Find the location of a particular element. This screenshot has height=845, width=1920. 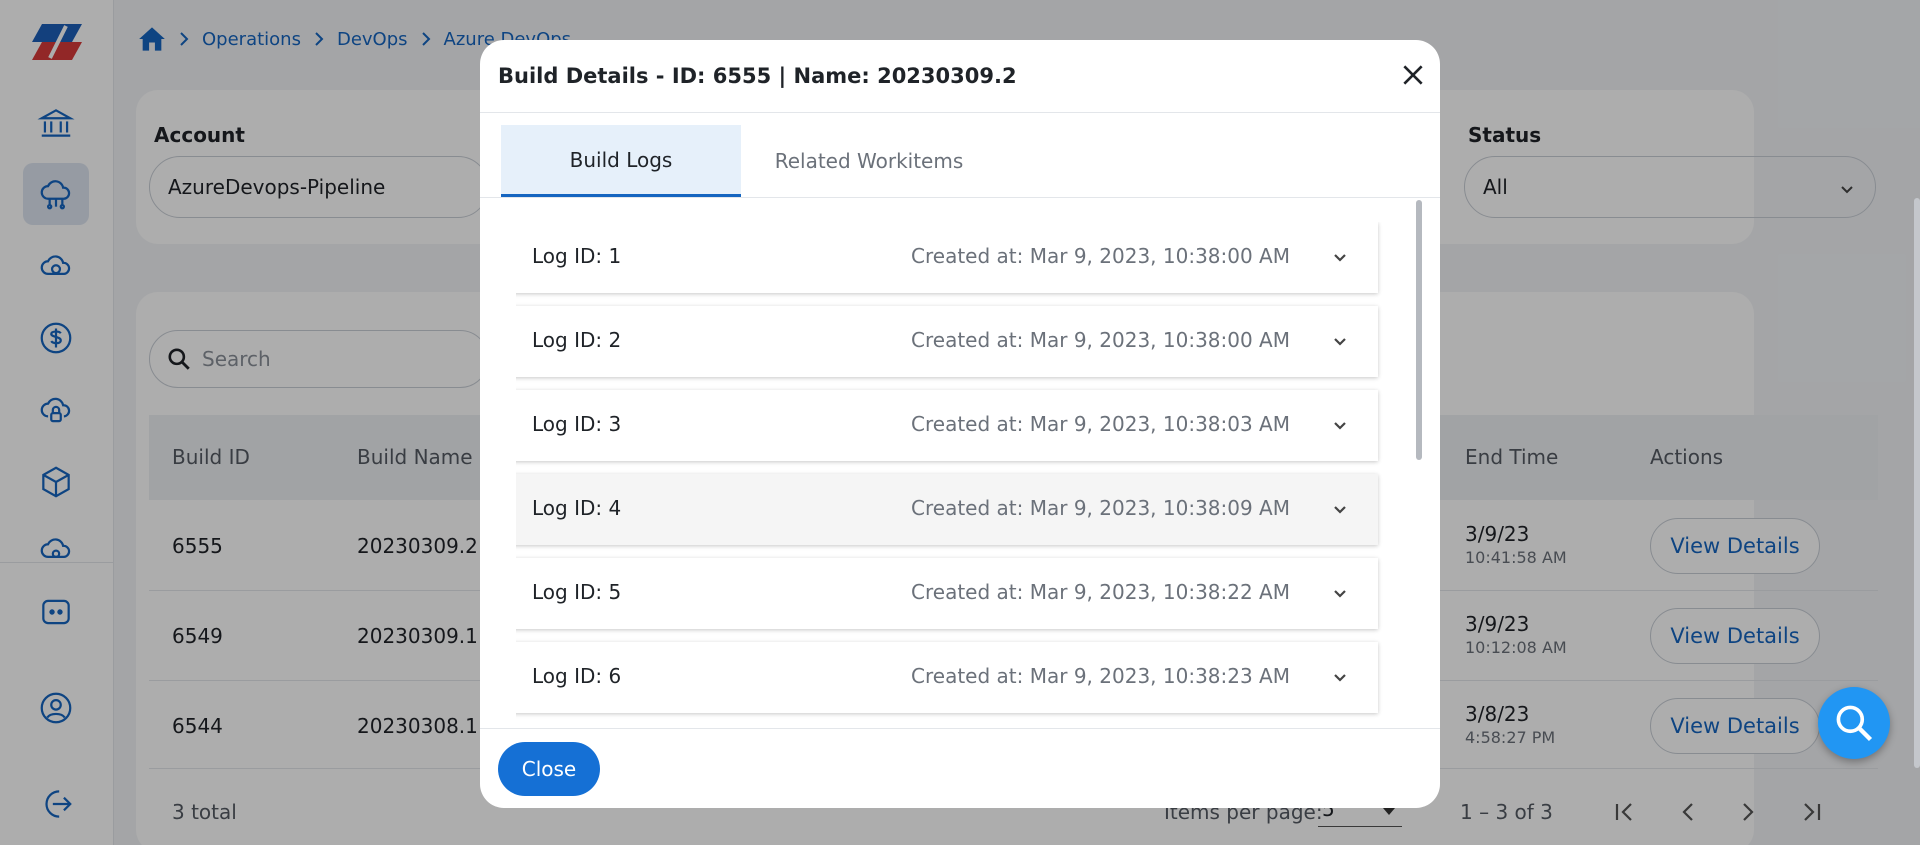

log-created-at: Created at: Mar 9, 2023, 10:38:22 AM is located at coordinates (1100, 592).